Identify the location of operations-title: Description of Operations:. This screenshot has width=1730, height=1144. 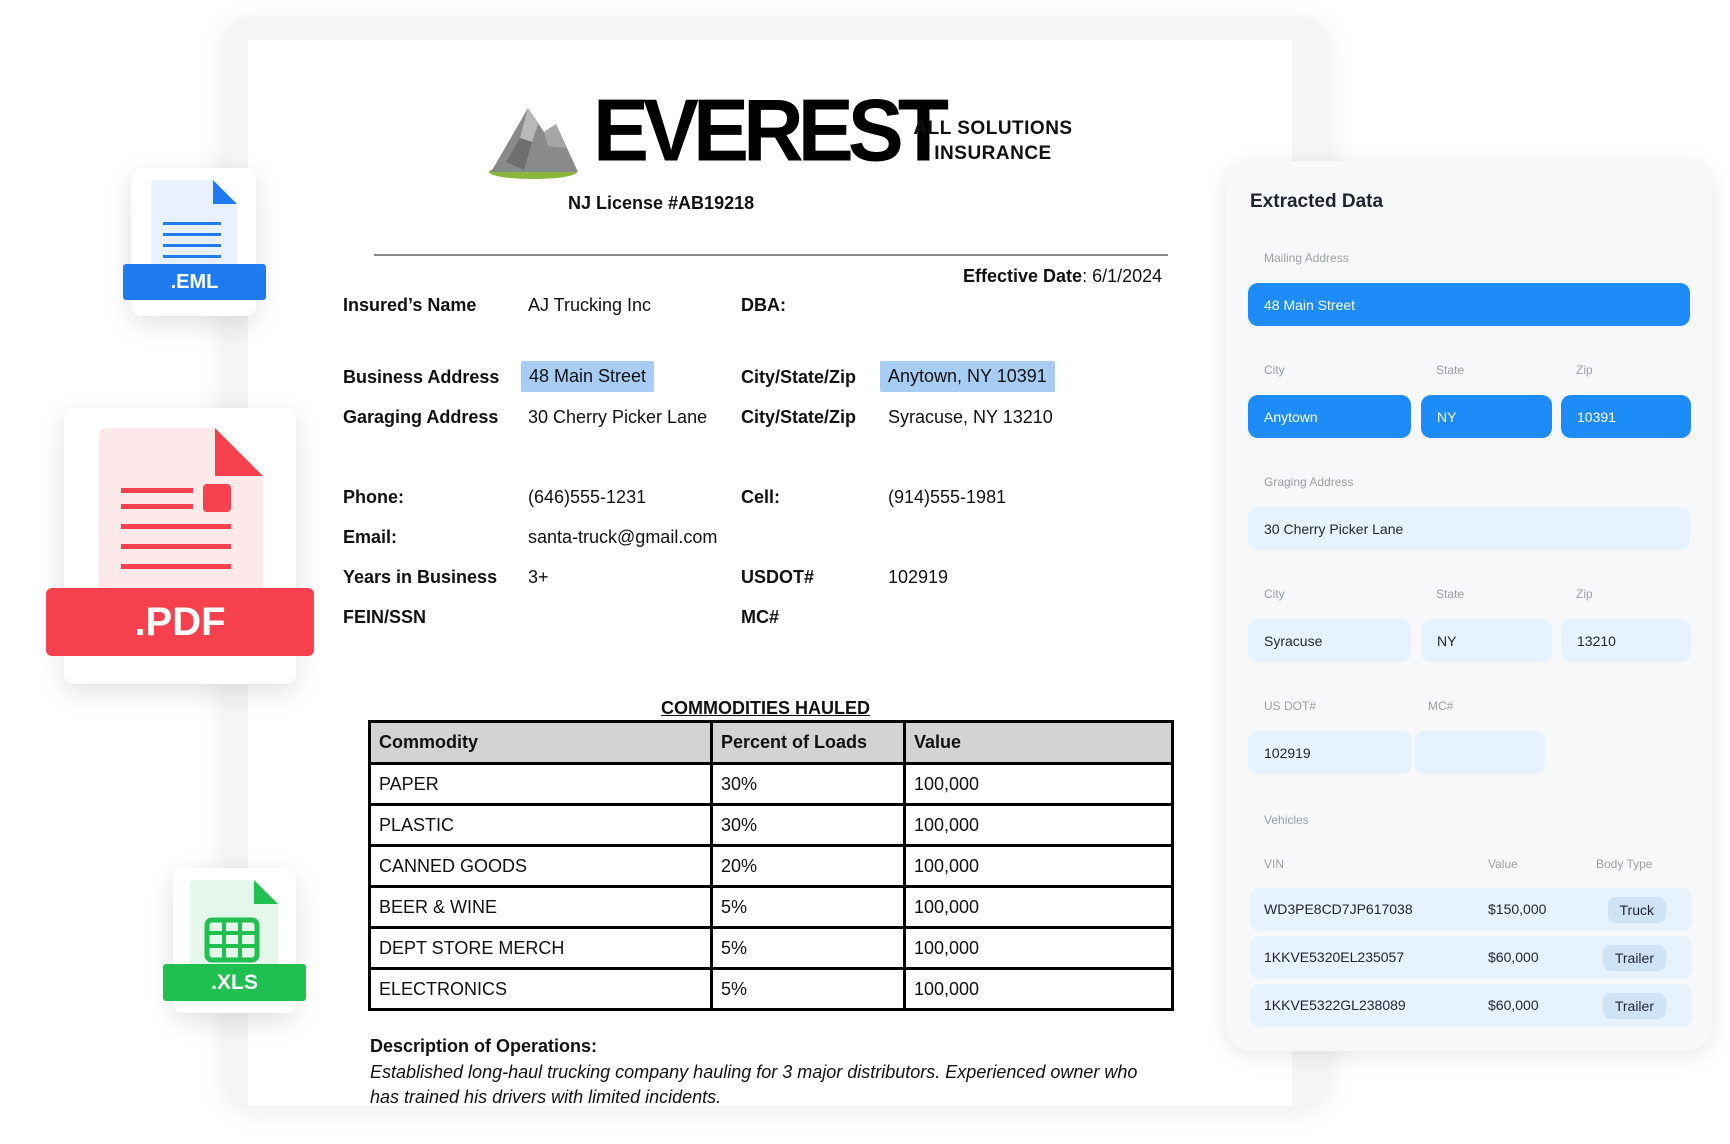
(484, 1046).